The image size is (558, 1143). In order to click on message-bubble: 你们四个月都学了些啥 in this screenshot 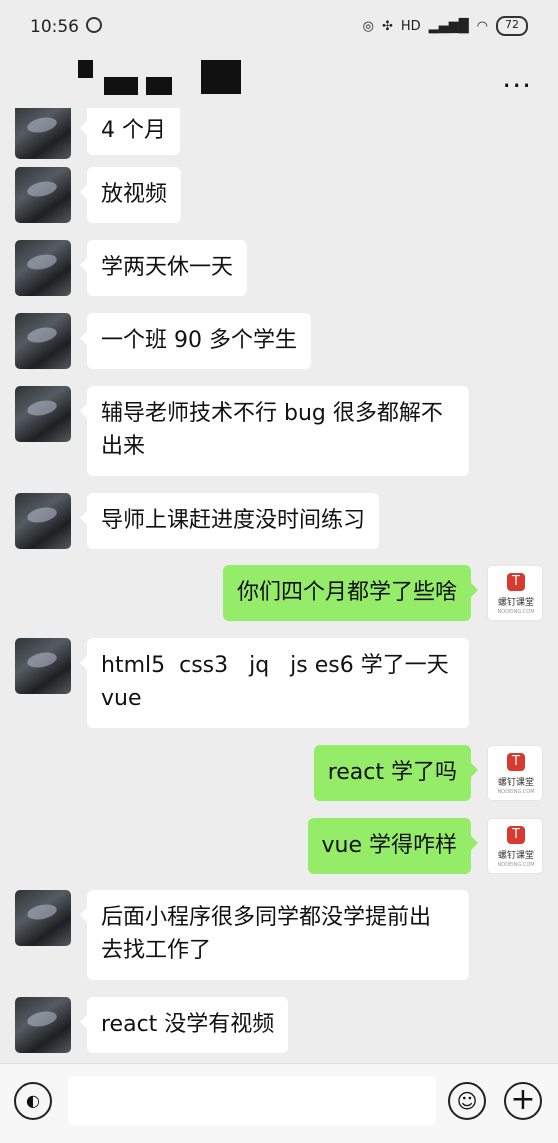, I will do `click(350, 593)`.